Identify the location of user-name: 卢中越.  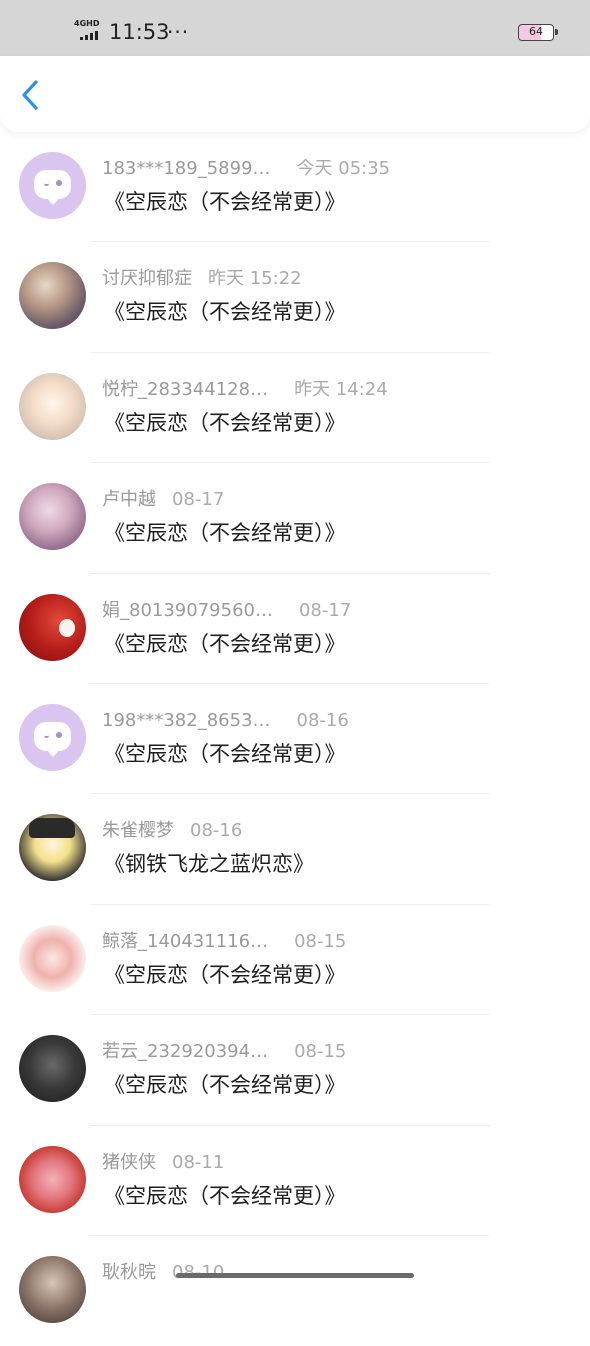
(129, 500).